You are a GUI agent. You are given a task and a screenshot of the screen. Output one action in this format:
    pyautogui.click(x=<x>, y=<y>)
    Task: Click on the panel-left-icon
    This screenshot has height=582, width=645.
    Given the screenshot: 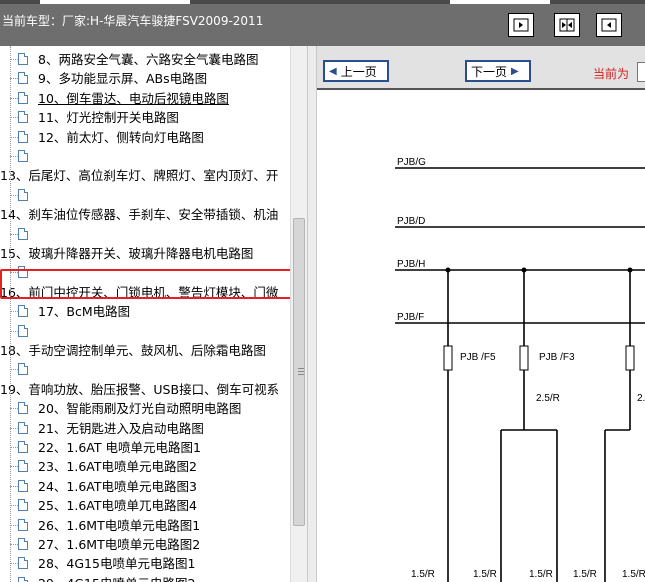 What is the action you would take?
    pyautogui.click(x=609, y=25)
    